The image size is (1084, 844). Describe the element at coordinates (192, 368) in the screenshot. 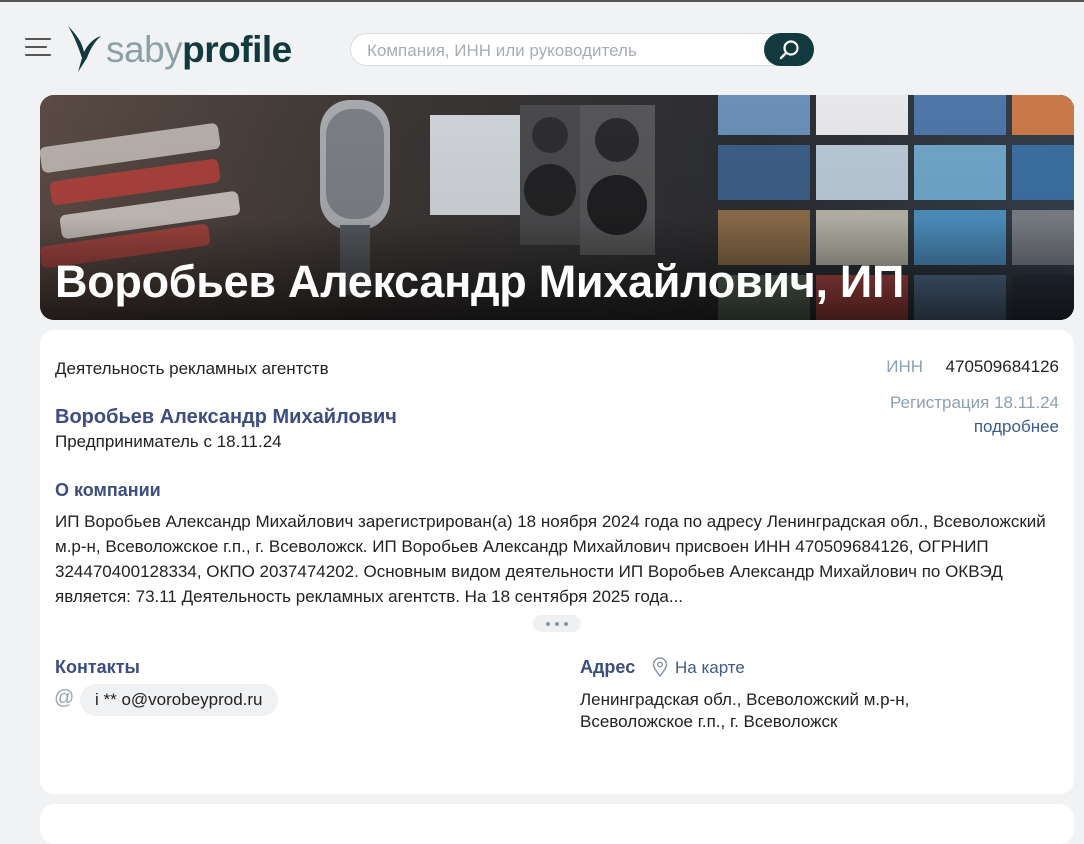

I see `activity-text: Деятельность рекламных агентств` at that location.